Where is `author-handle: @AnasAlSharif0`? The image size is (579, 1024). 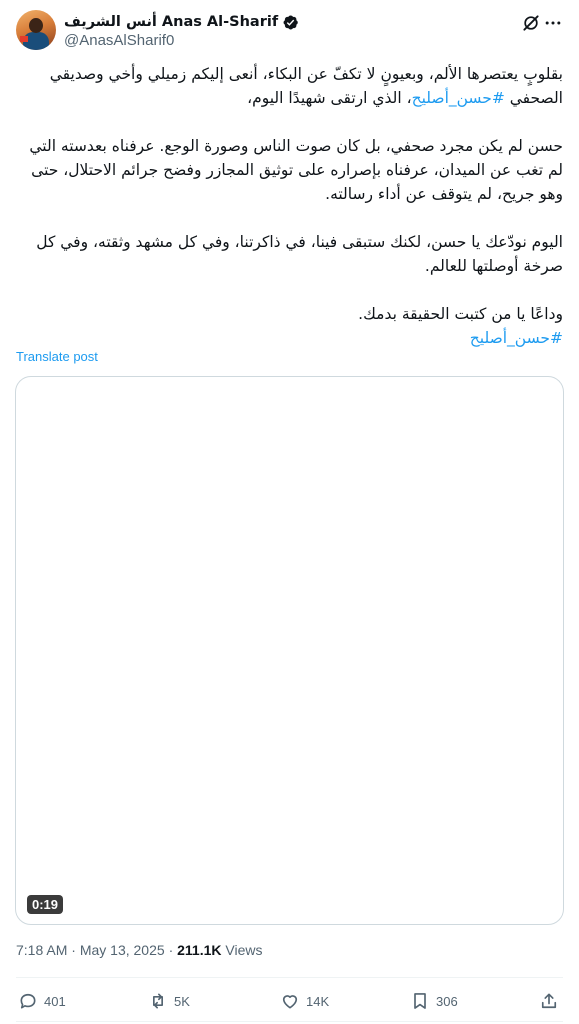
author-handle: @AnasAlSharif0 is located at coordinates (119, 40).